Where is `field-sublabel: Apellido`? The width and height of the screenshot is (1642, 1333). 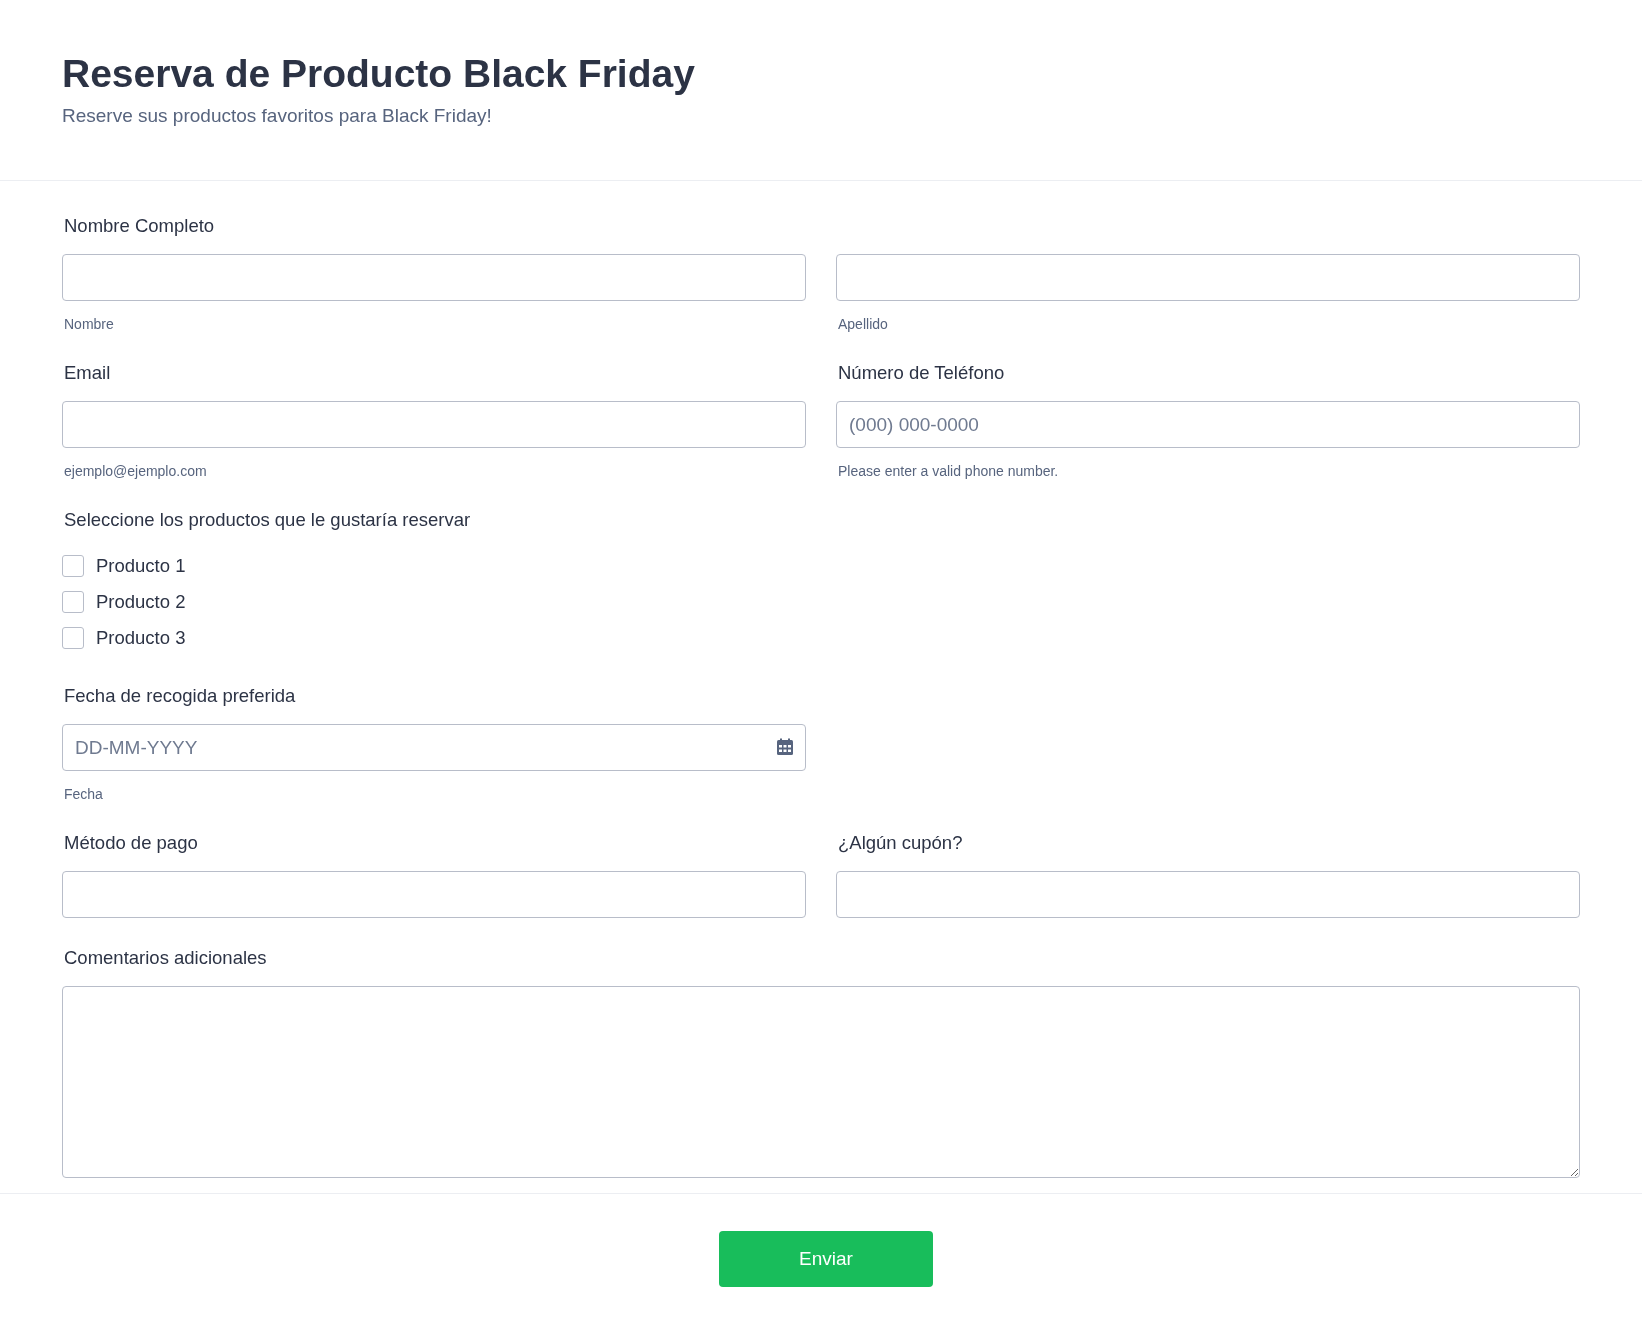 field-sublabel: Apellido is located at coordinates (863, 324).